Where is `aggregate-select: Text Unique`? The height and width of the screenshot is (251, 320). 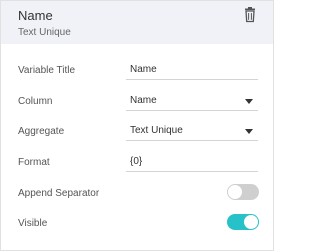 aggregate-select: Text Unique is located at coordinates (192, 132).